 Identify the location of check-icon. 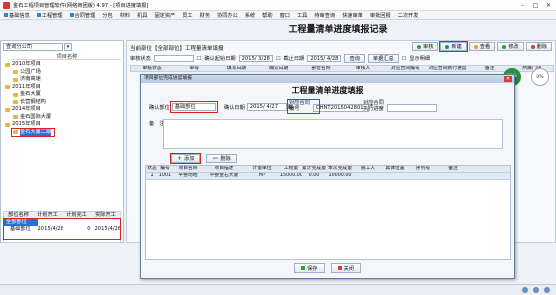
(303, 268).